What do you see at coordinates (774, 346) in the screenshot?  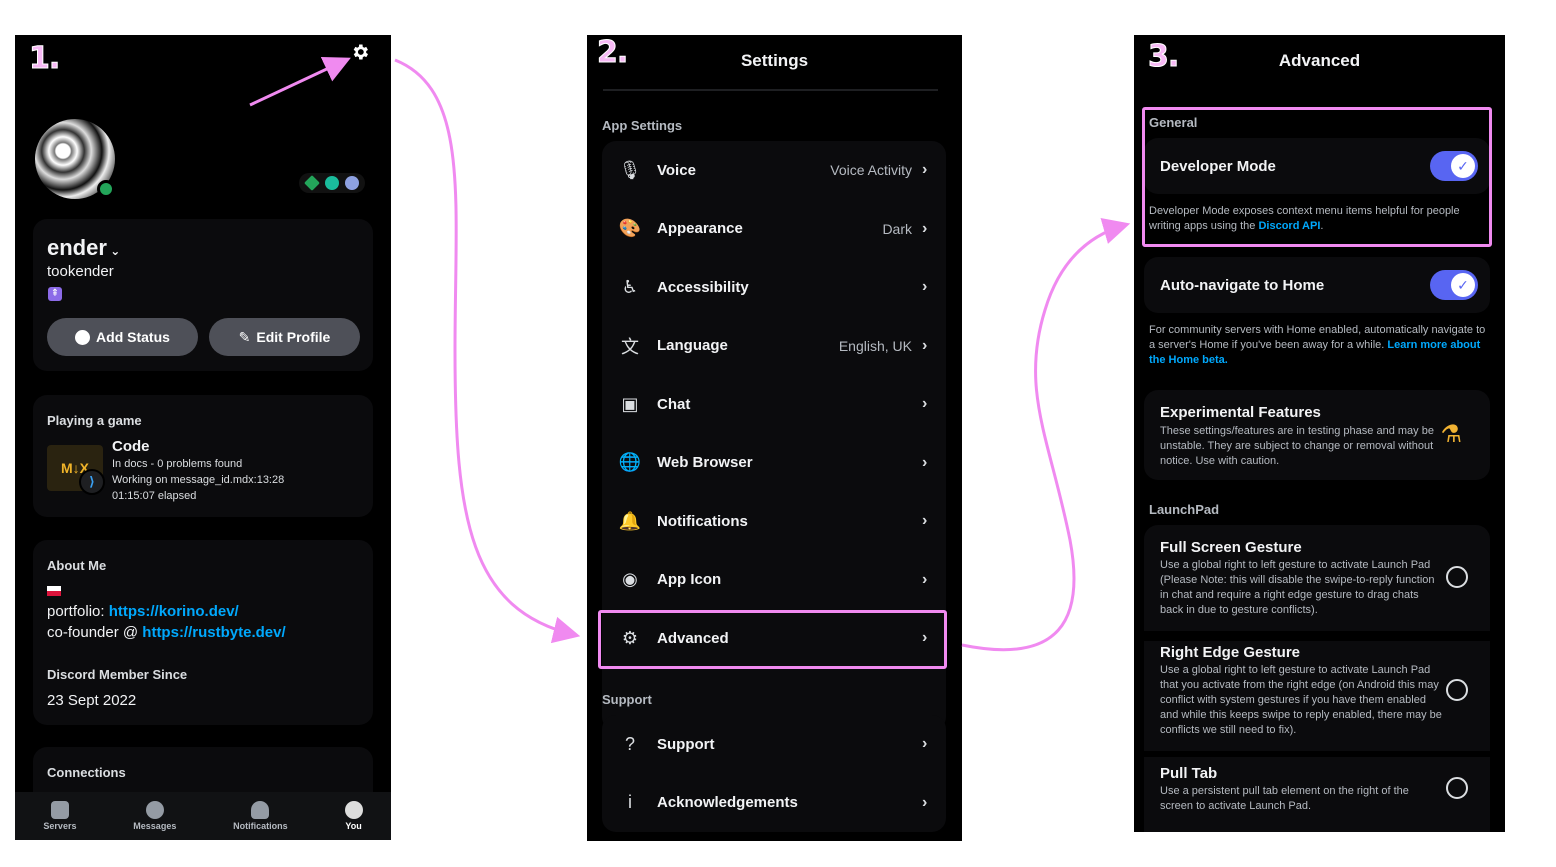 I see `settings-row-language: 文 Language English, UK ›` at bounding box center [774, 346].